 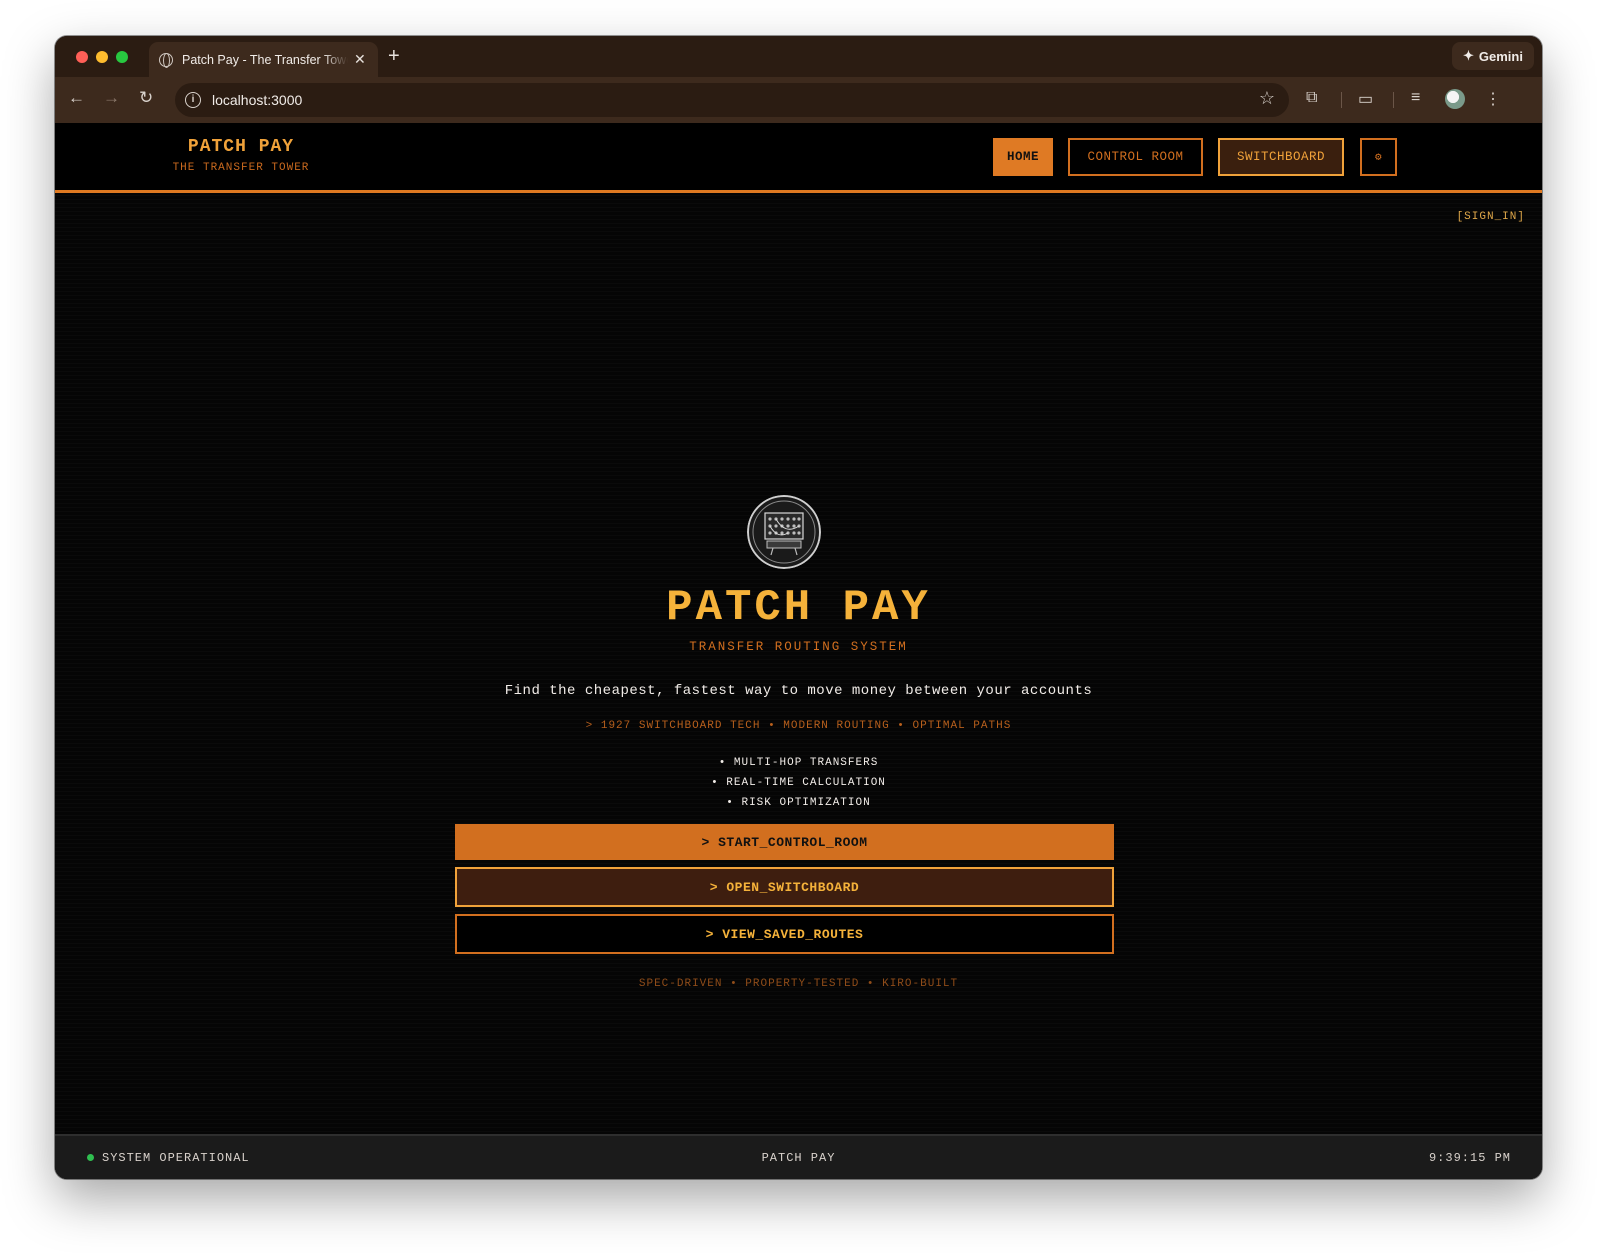 I want to click on gemini-button: ✦ Gemini, so click(x=1493, y=56).